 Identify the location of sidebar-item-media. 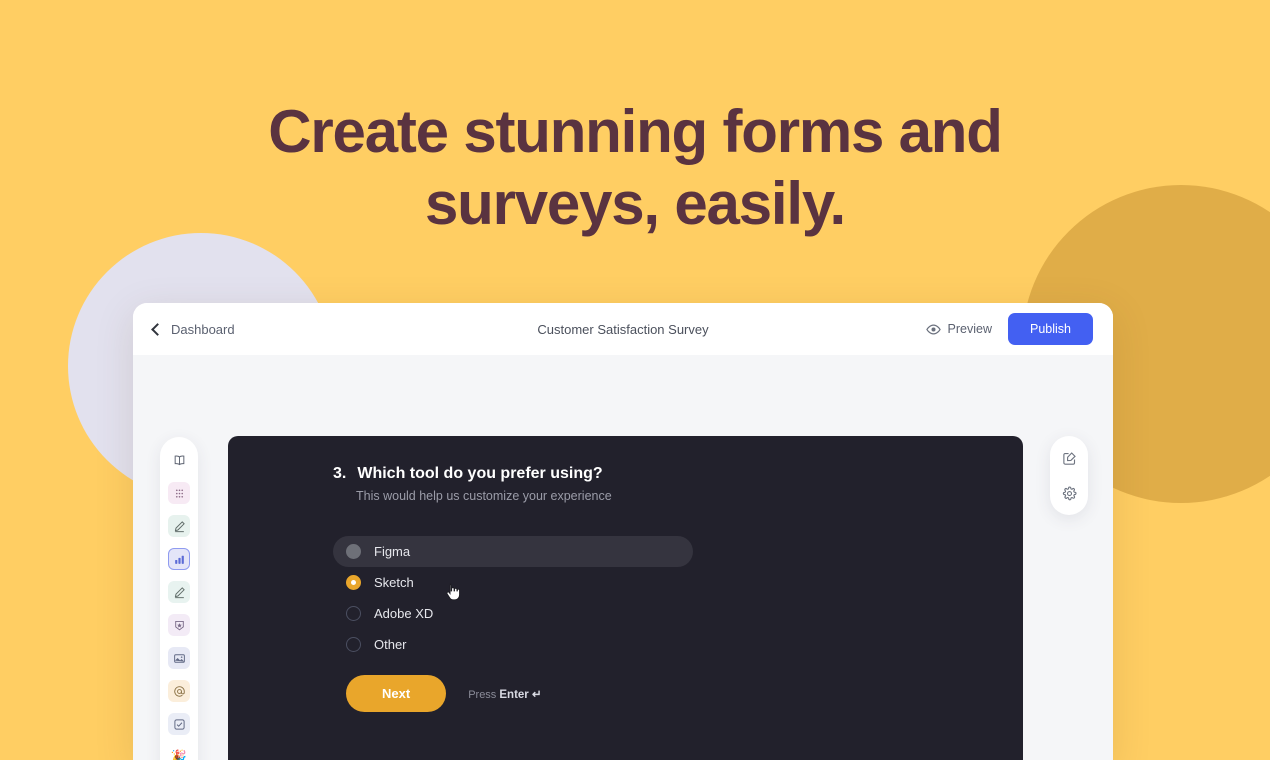
(179, 658).